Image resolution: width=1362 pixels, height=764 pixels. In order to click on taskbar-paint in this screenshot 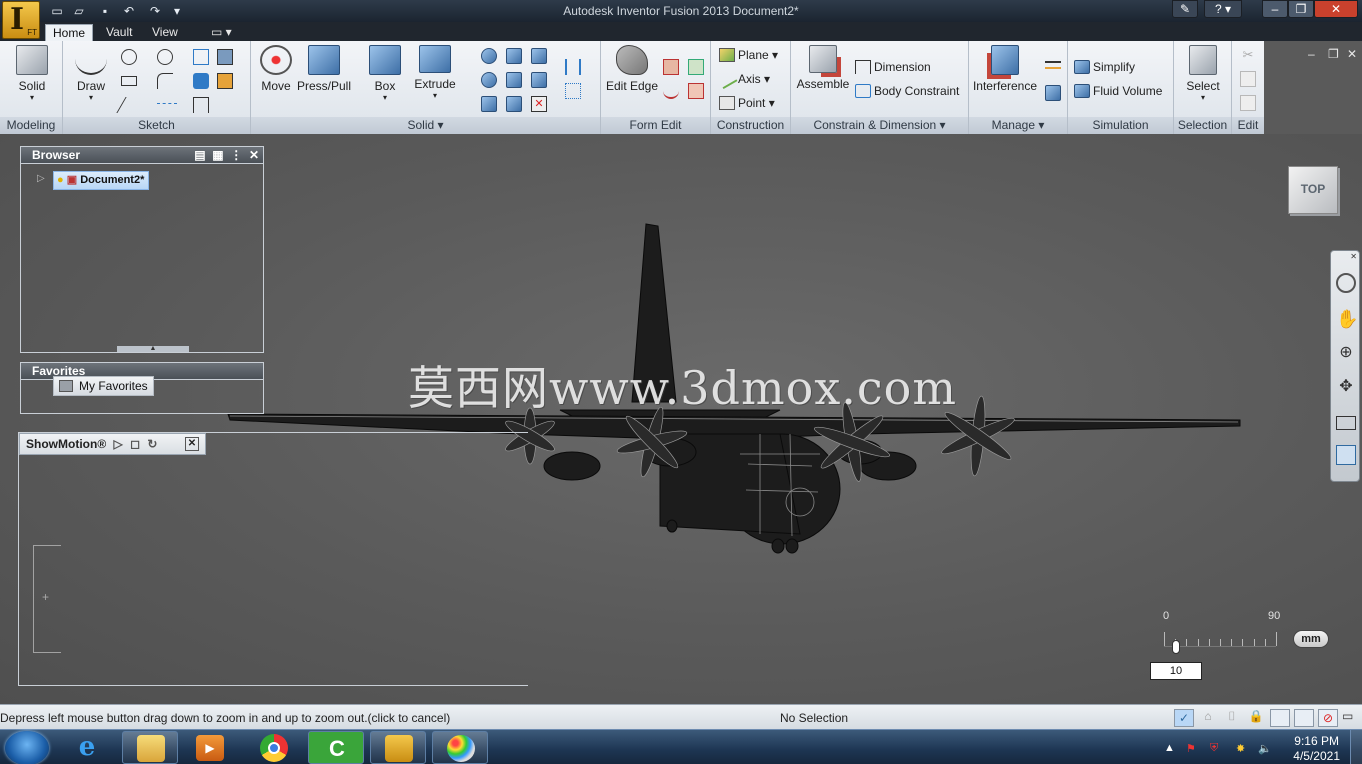, I will do `click(460, 747)`.